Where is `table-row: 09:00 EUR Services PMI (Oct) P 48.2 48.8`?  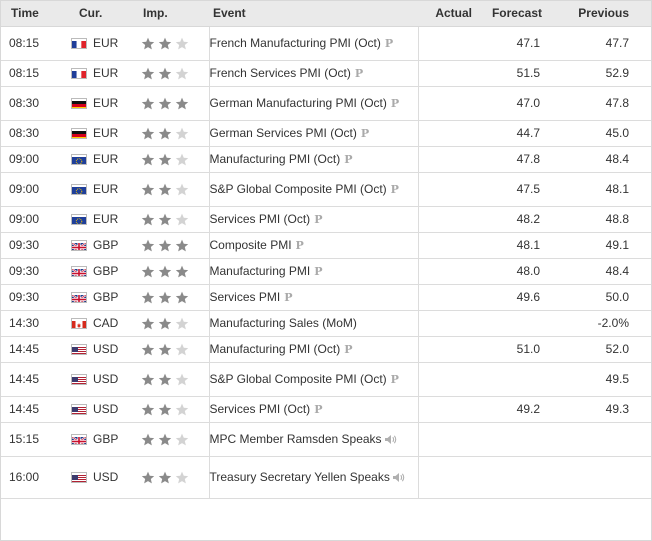 table-row: 09:00 EUR Services PMI (Oct) P 48.2 48.8 is located at coordinates (326, 219).